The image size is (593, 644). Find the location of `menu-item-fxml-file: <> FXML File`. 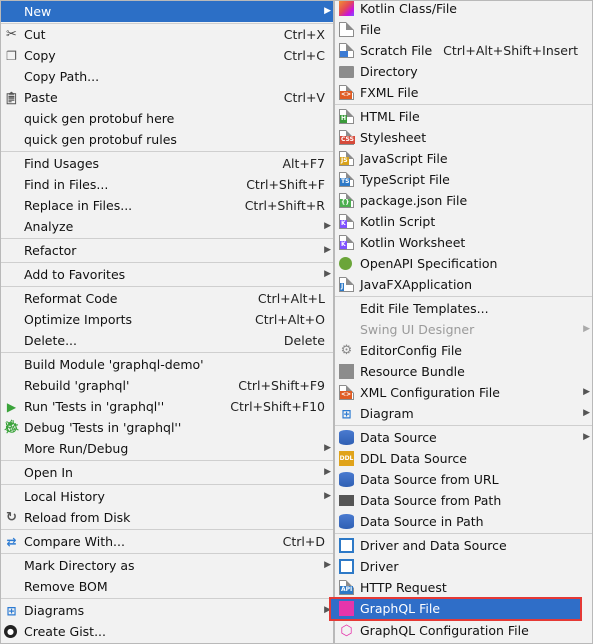

menu-item-fxml-file: <> FXML File is located at coordinates (463, 92).